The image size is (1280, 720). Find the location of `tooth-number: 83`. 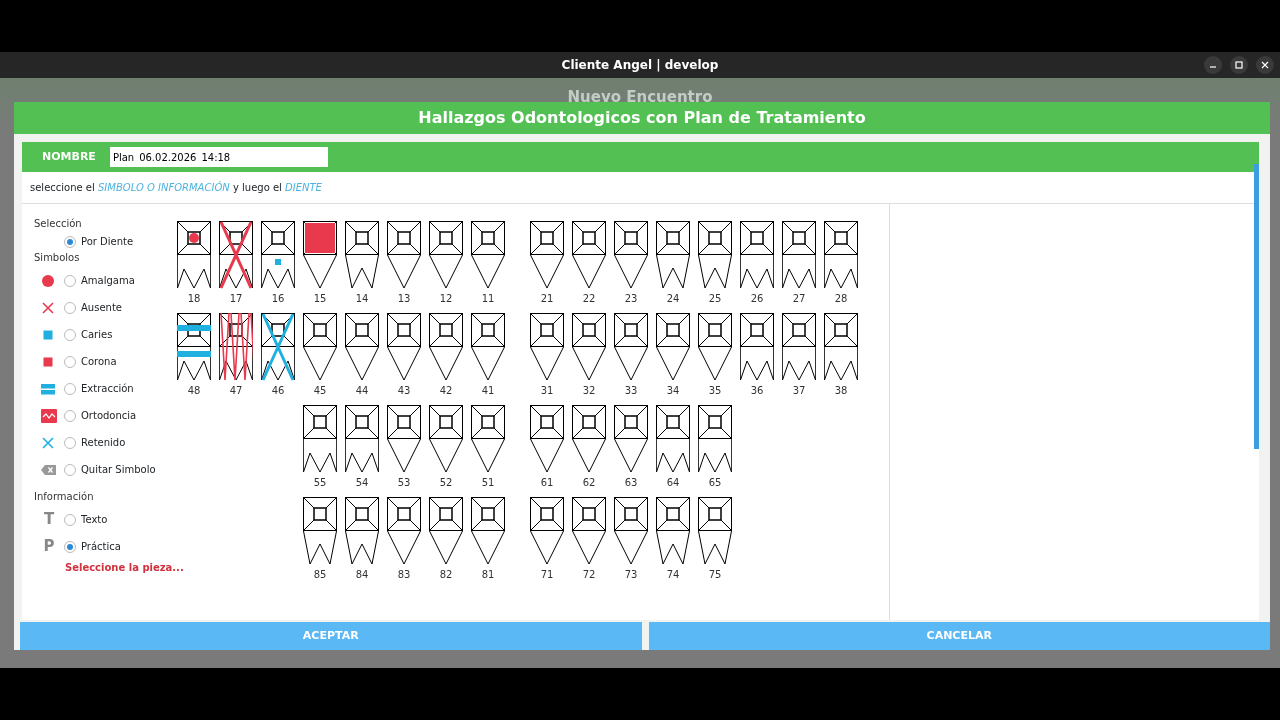

tooth-number: 83 is located at coordinates (404, 574).